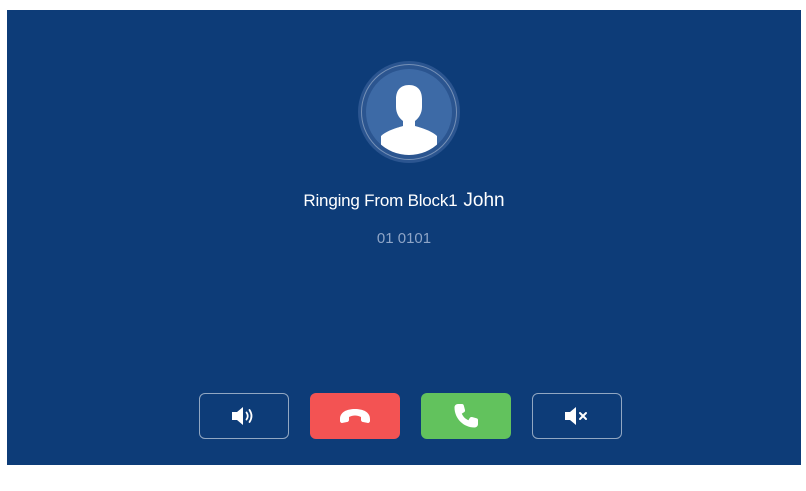  I want to click on phone-answer-icon, so click(466, 416).